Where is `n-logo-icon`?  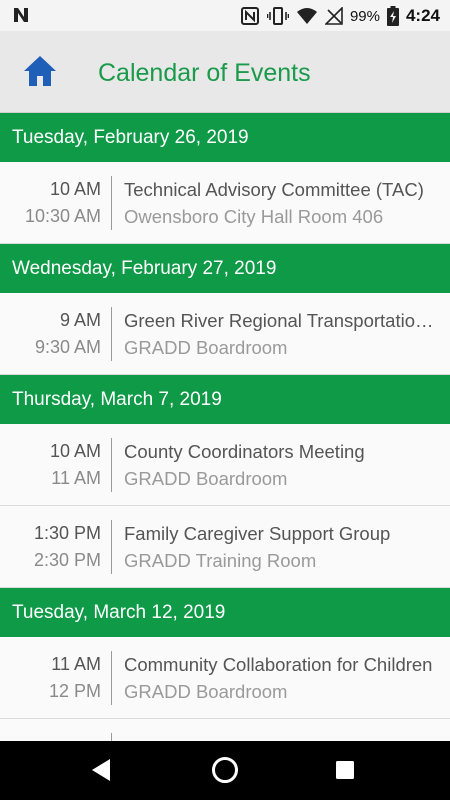
n-logo-icon is located at coordinates (21, 15).